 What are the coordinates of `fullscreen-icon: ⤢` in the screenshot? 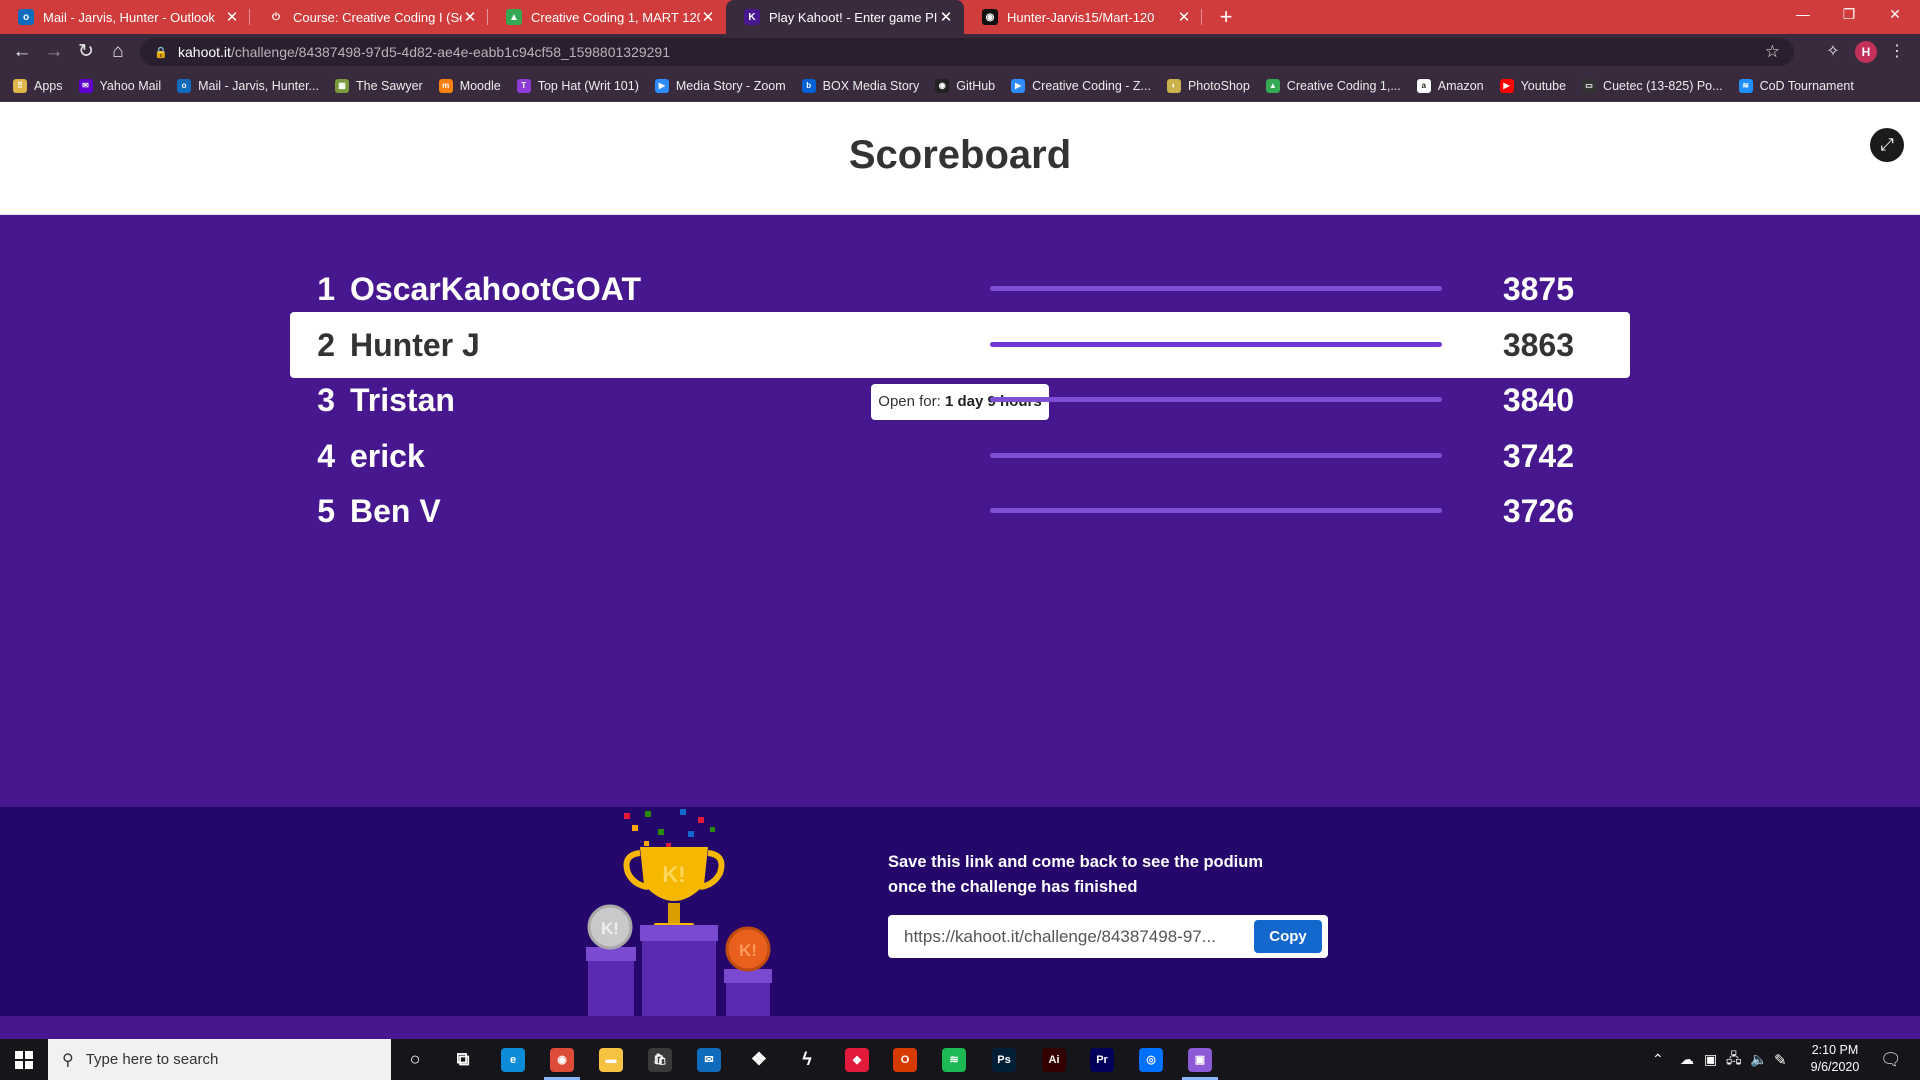 It's located at (1887, 144).